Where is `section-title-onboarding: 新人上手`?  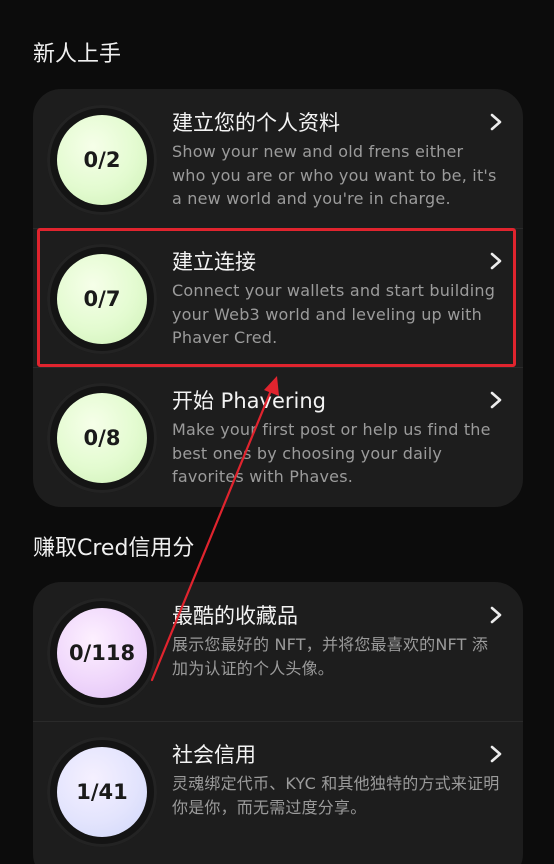
section-title-onboarding: 新人上手 is located at coordinates (77, 54).